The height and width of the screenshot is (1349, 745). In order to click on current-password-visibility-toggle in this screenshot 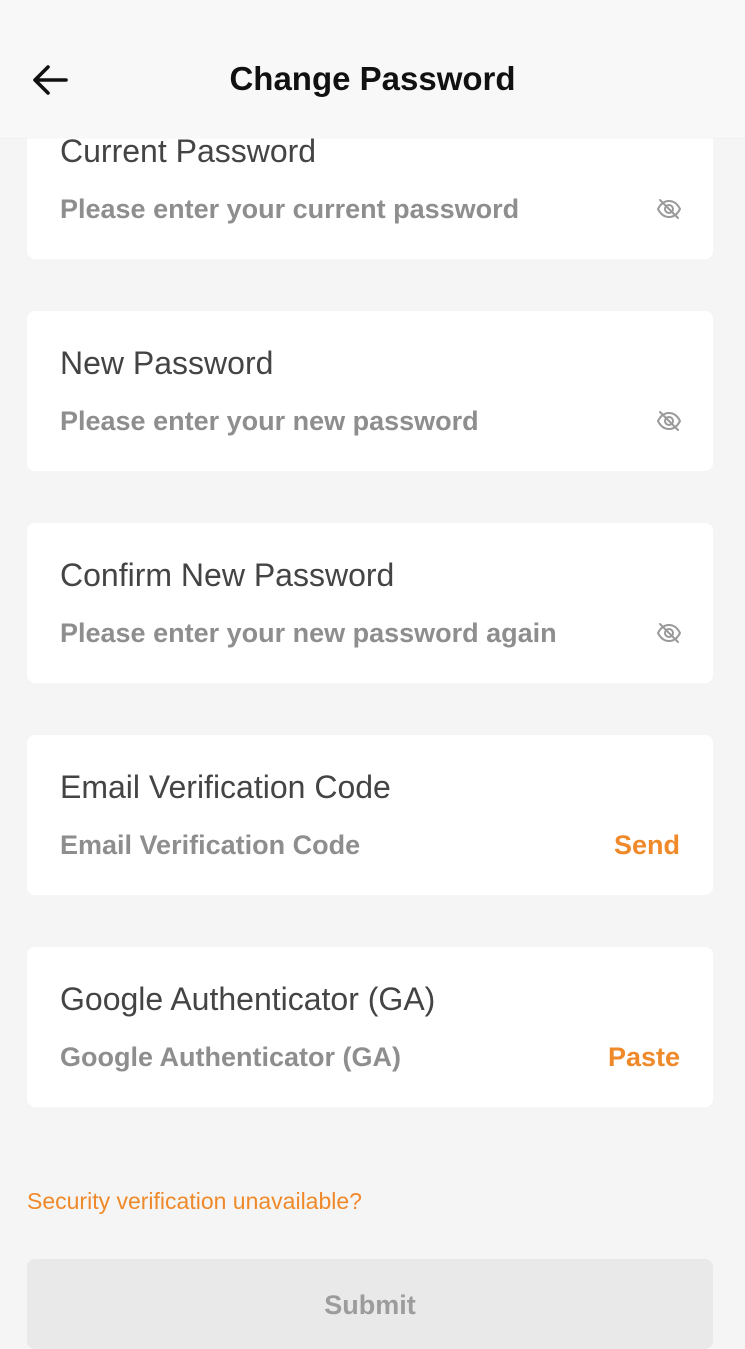, I will do `click(669, 209)`.